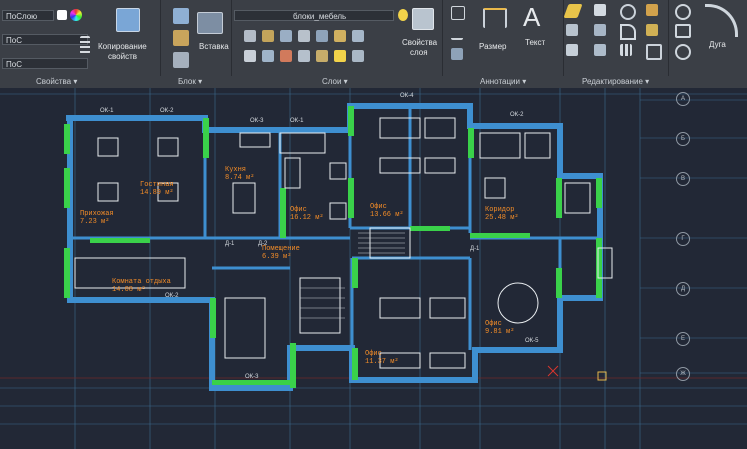 This screenshot has width=747, height=449. Describe the element at coordinates (95, 222) in the screenshot. I see `room-area: 7.23 м²` at that location.